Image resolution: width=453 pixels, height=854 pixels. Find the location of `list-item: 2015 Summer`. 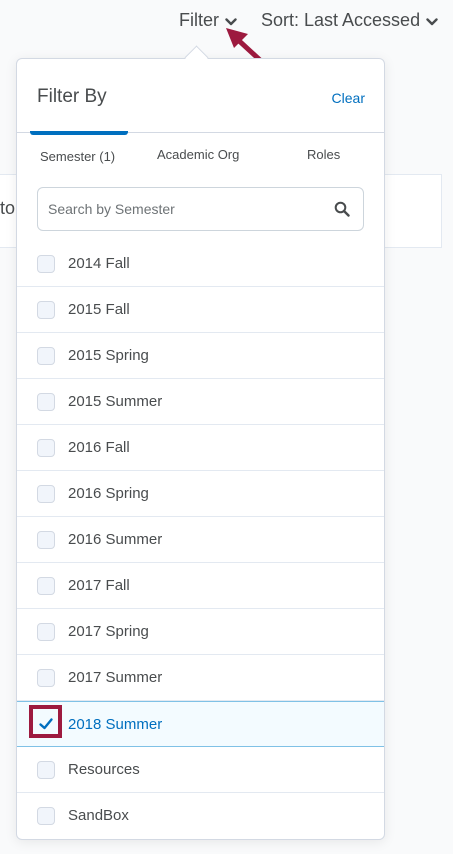

list-item: 2015 Summer is located at coordinates (200, 402).